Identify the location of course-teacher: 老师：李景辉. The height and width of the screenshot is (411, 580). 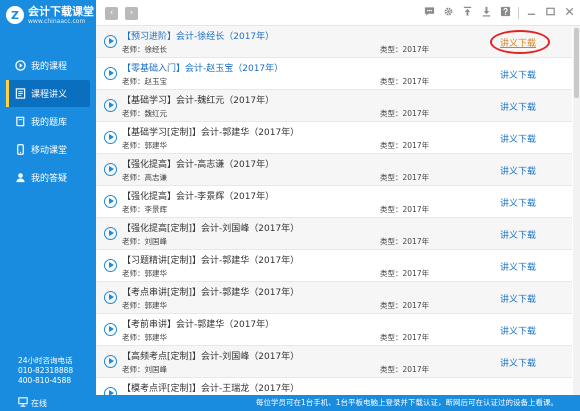
(144, 209).